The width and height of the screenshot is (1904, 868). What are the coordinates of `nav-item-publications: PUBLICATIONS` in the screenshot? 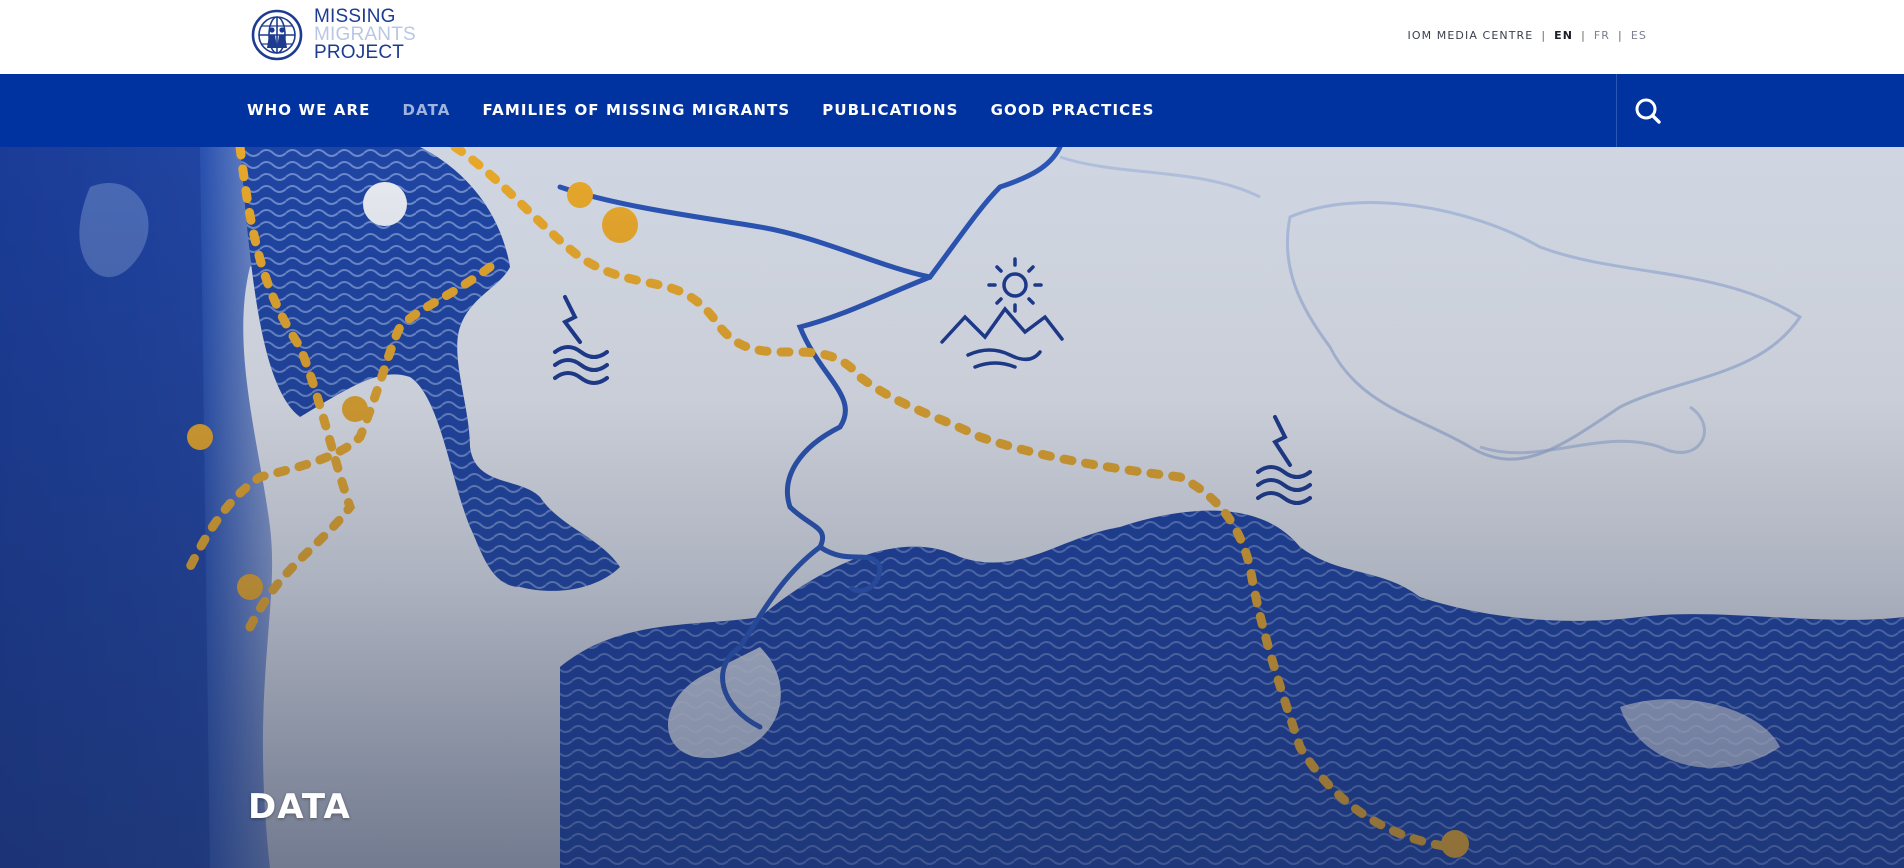 It's located at (890, 110).